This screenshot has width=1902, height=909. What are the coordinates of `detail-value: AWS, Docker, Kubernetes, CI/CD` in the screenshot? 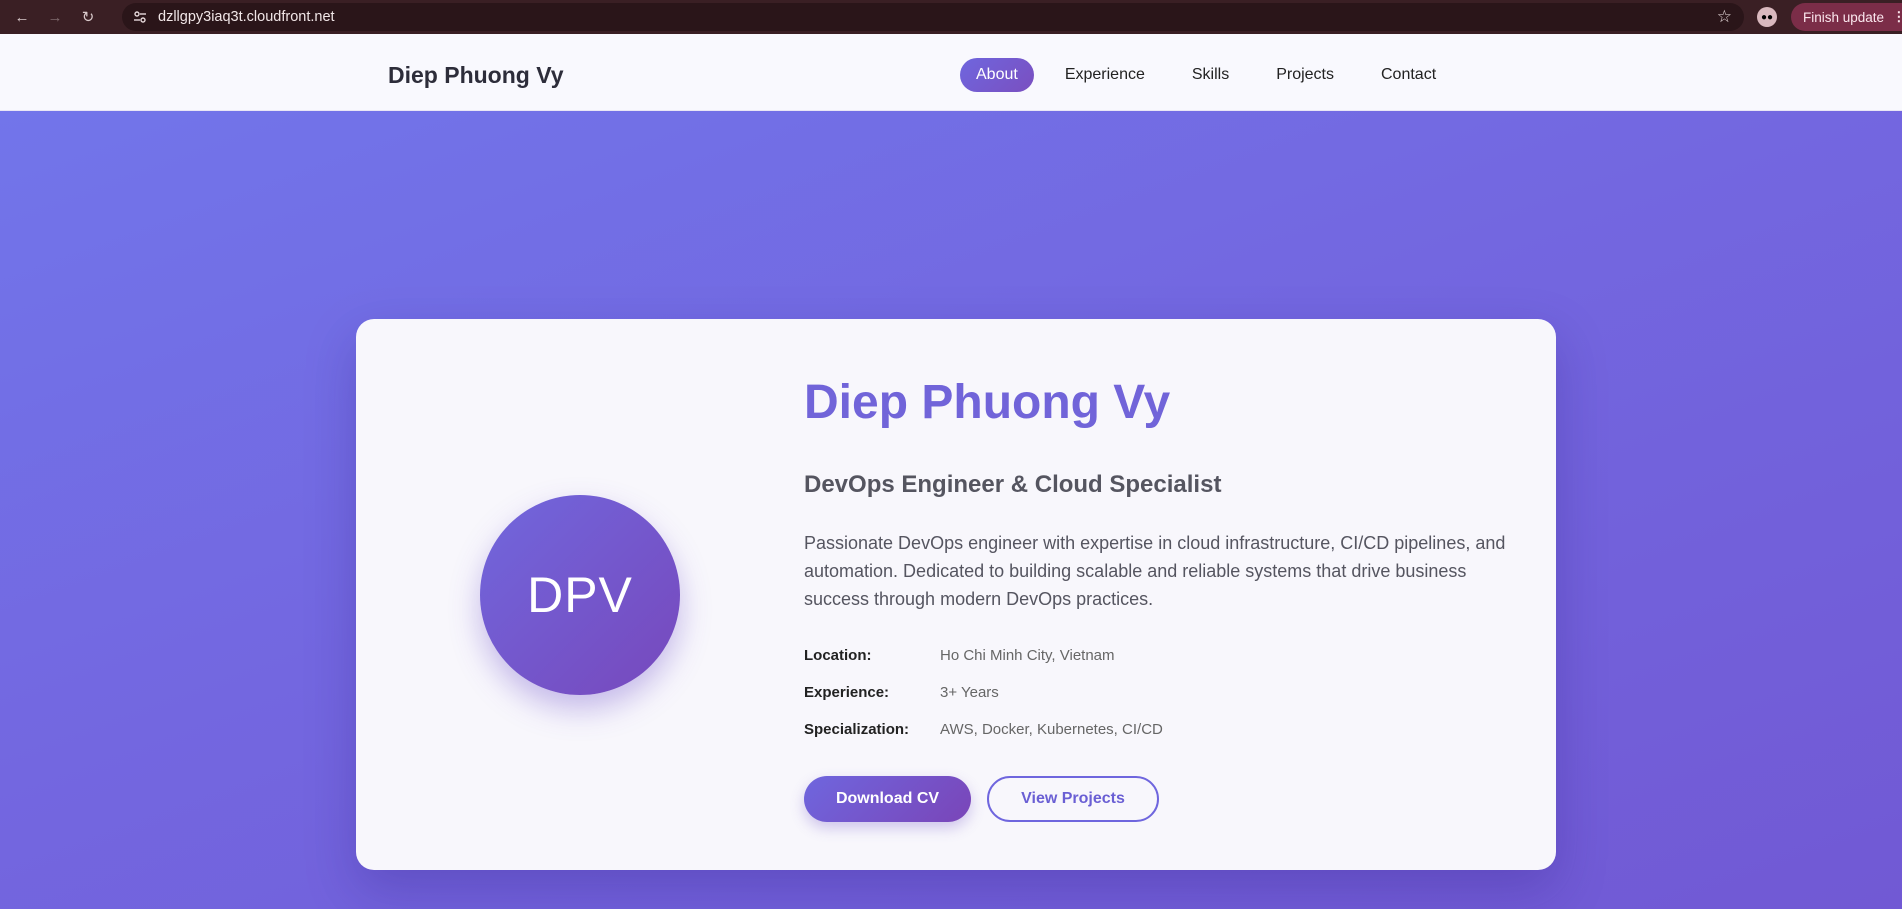 It's located at (1051, 729).